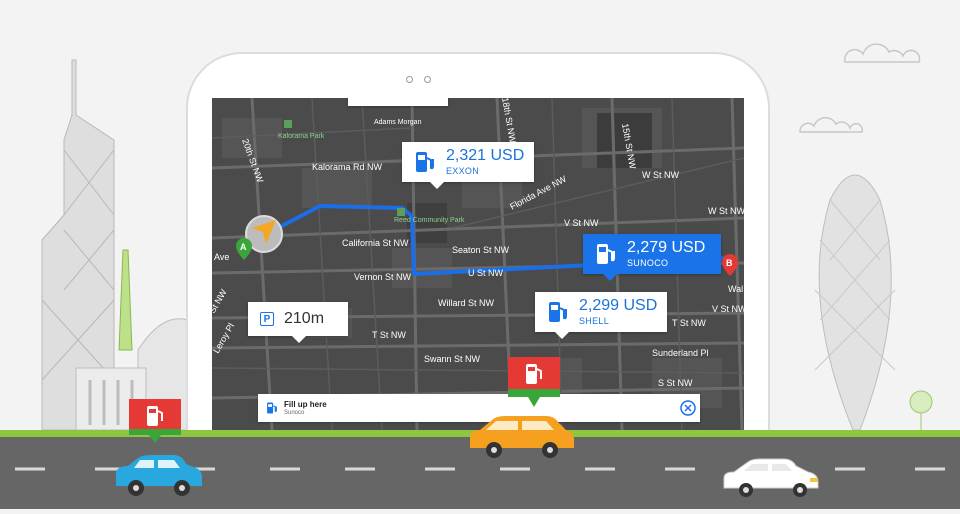 The height and width of the screenshot is (514, 960). What do you see at coordinates (243, 247) in the screenshot?
I see `svg-text: A` at bounding box center [243, 247].